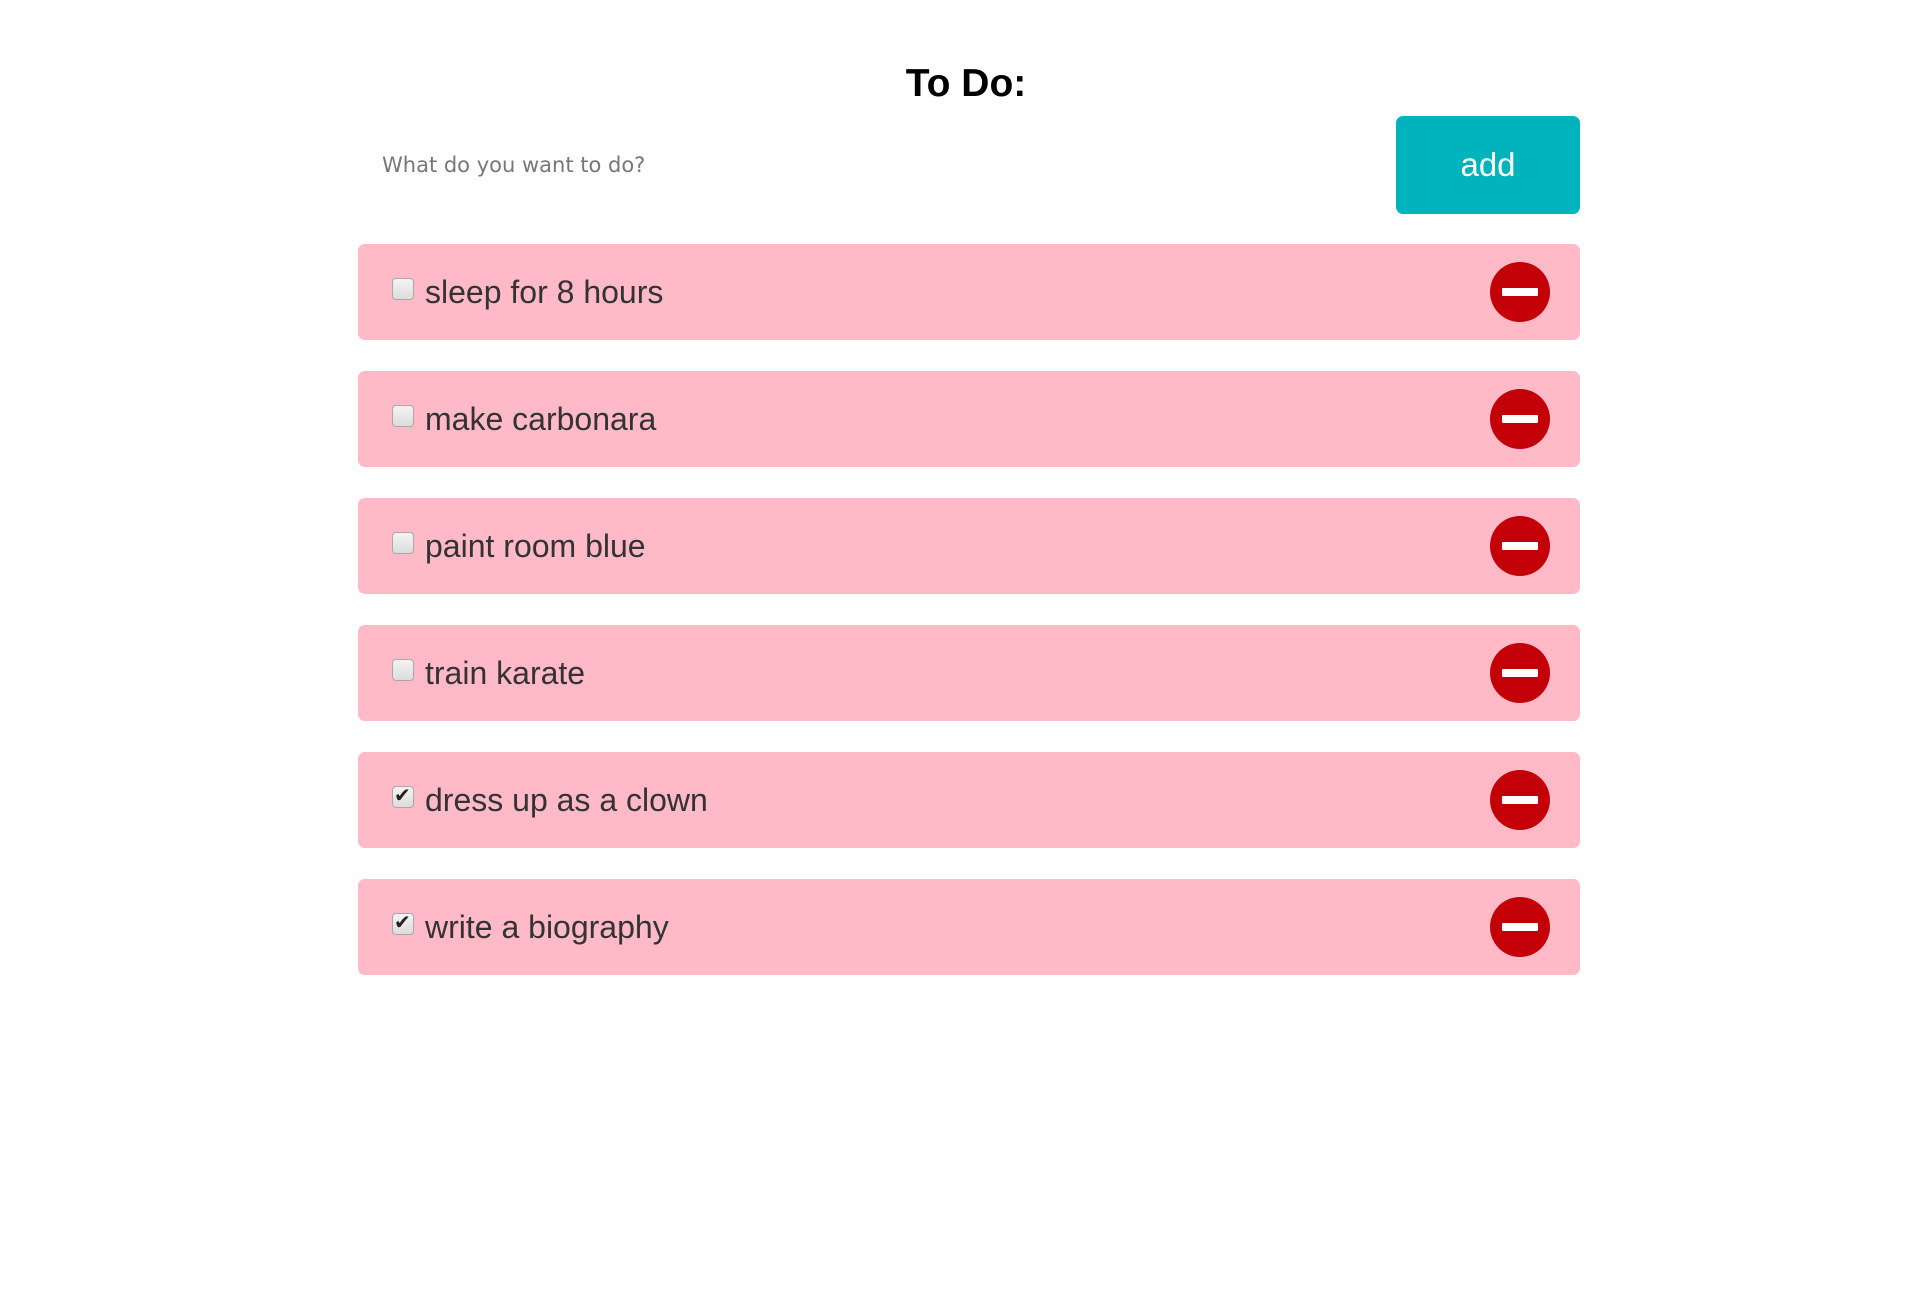 The height and width of the screenshot is (1298, 1932). I want to click on todo-item: paint room blue, so click(969, 546).